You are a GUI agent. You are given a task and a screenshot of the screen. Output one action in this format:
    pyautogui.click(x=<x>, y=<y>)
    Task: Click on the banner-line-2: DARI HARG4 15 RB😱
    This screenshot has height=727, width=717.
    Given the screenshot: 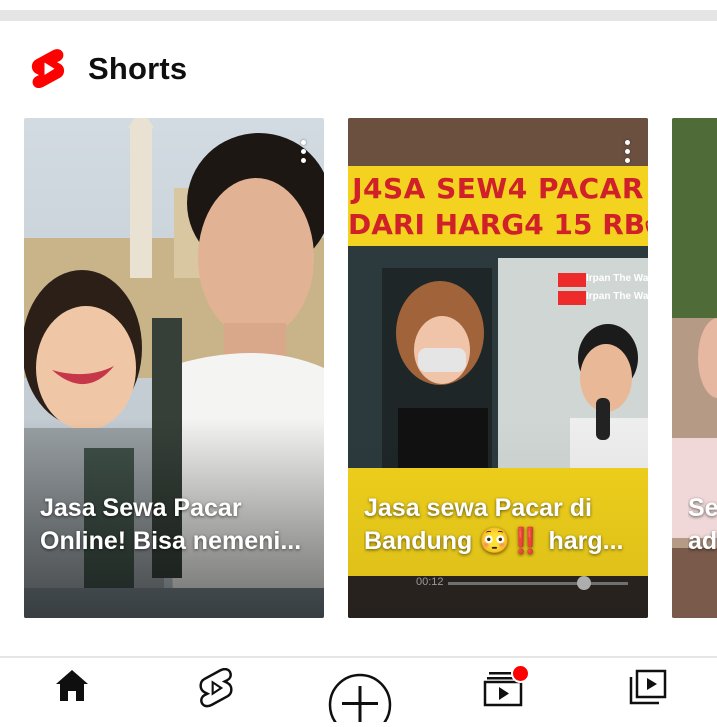 What is the action you would take?
    pyautogui.click(x=498, y=224)
    